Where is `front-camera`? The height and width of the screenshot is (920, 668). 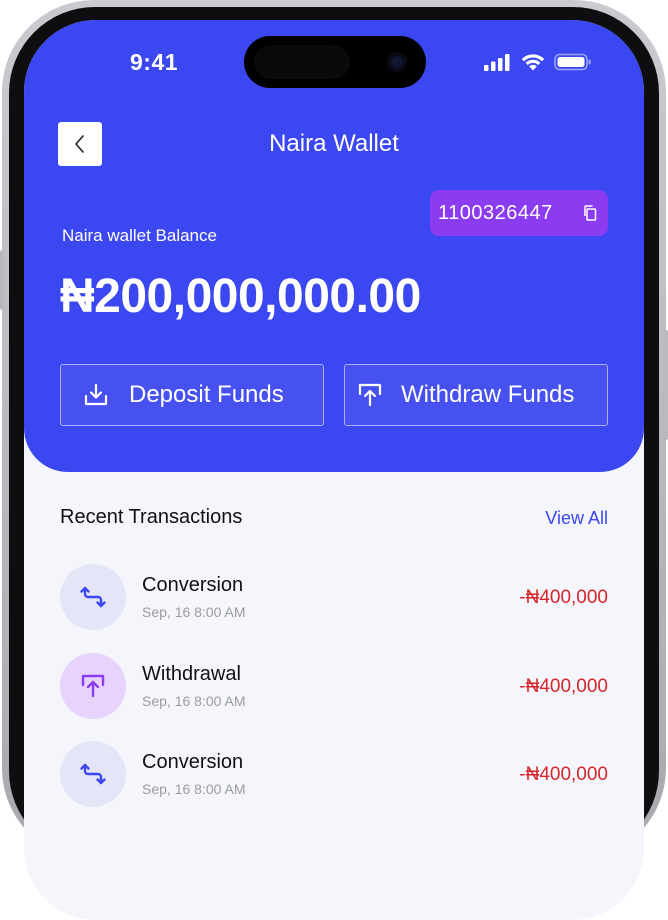
front-camera is located at coordinates (397, 62).